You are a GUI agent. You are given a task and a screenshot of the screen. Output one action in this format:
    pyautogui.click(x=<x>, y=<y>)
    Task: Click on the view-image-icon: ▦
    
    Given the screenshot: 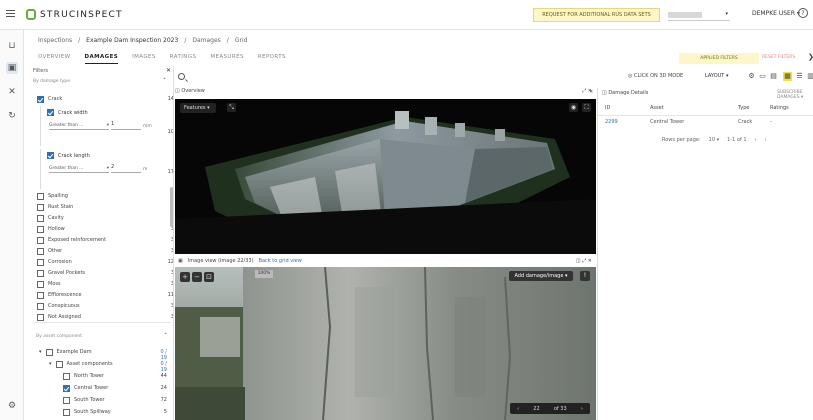 What is the action you would take?
    pyautogui.click(x=787, y=76)
    